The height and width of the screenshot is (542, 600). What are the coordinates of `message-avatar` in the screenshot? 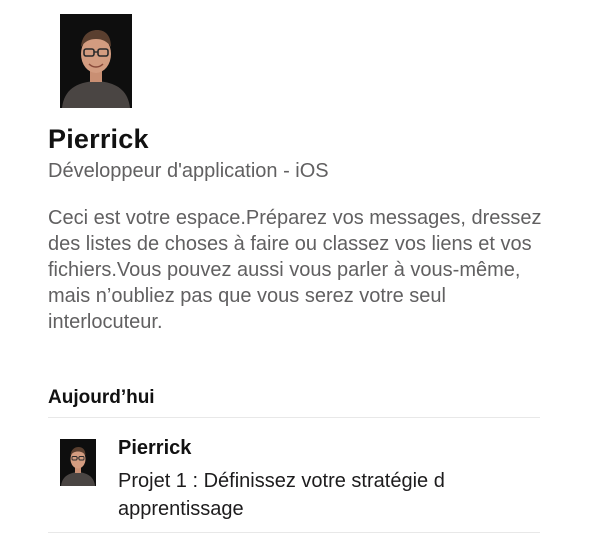 It's located at (78, 462).